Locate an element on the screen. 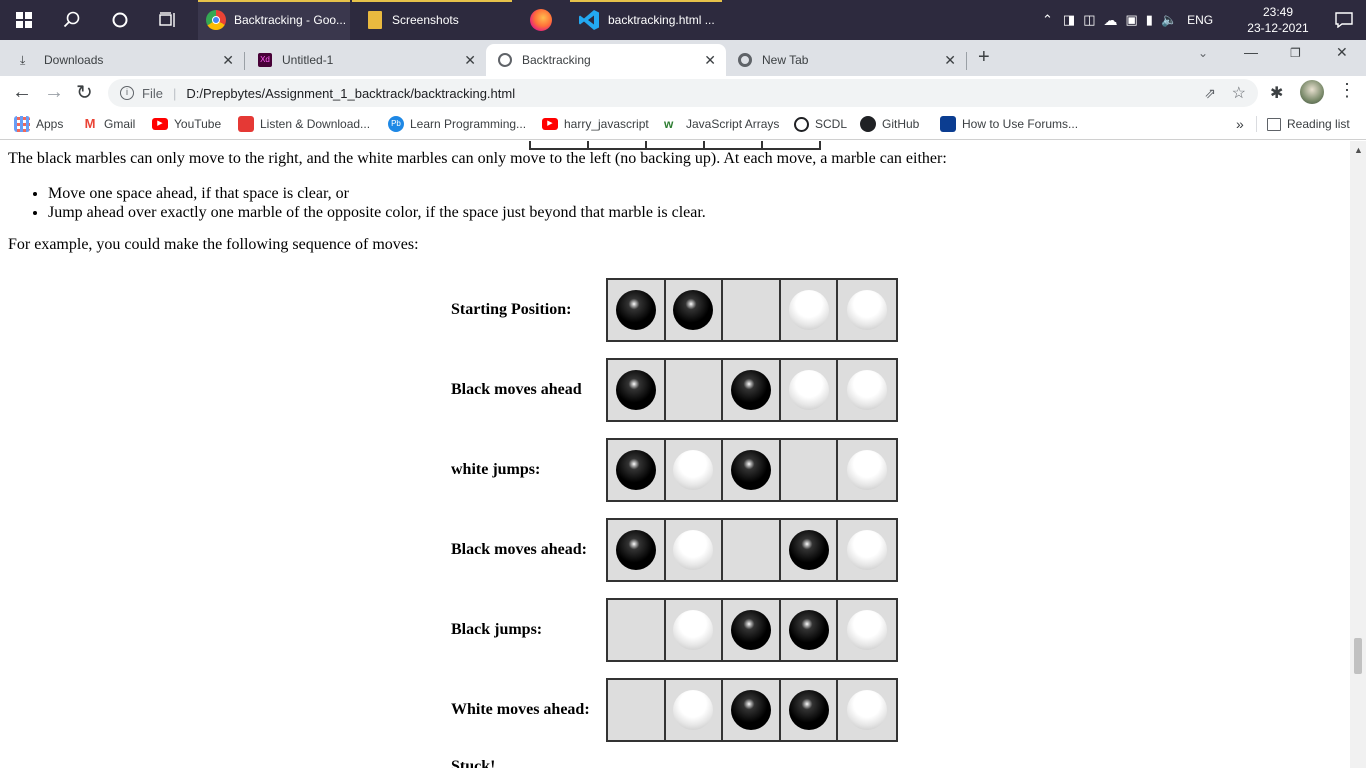 This screenshot has width=1366, height=768. onedrive-icon: ☁ is located at coordinates (1111, 20).